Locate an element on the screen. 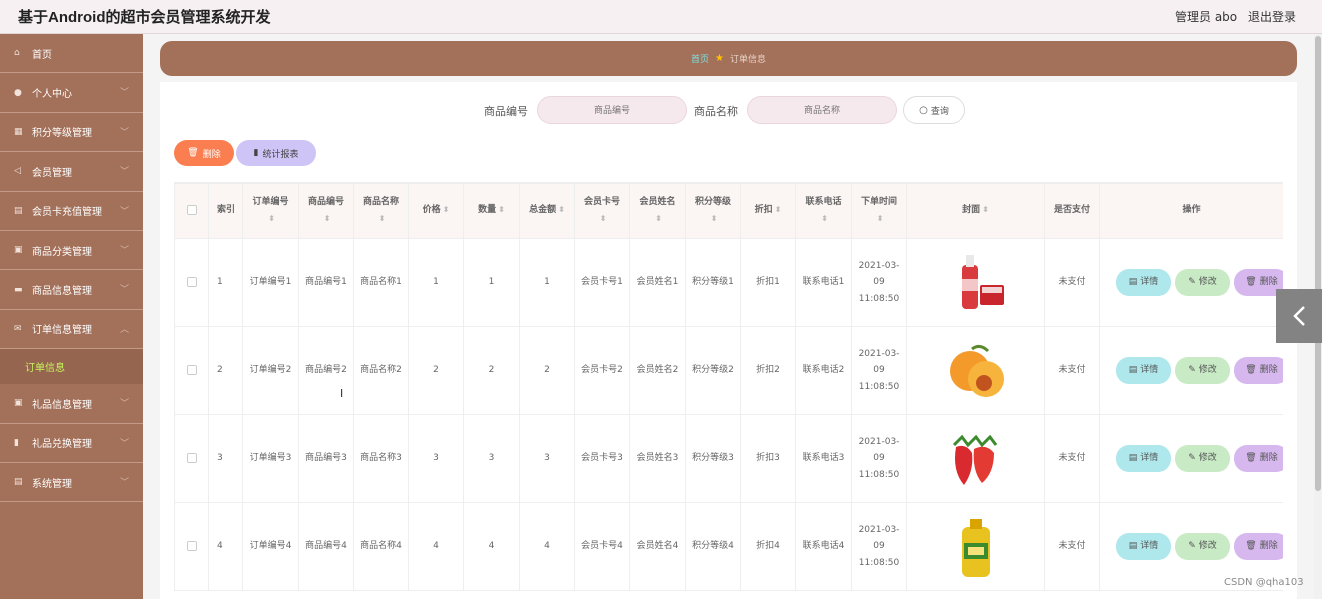 This screenshot has height=599, width=1322. column-header: 折扣 ⬍ is located at coordinates (768, 211).